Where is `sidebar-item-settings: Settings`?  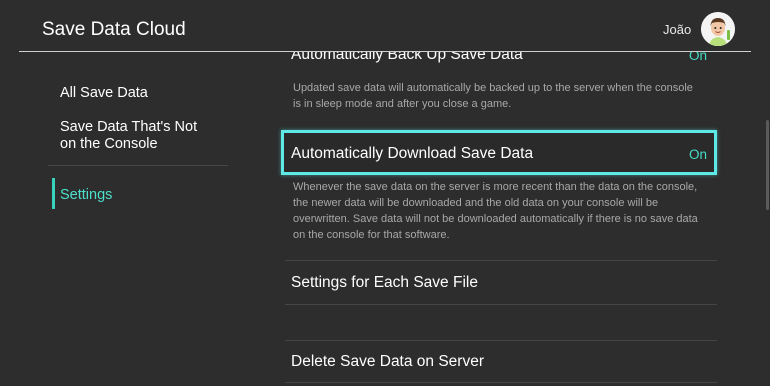 sidebar-item-settings: Settings is located at coordinates (86, 195).